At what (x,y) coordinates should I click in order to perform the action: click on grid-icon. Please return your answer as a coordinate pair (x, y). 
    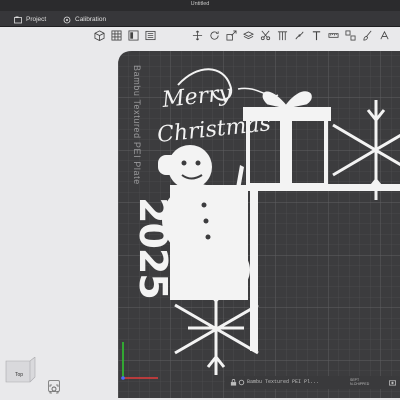
    Looking at the image, I should click on (116, 35).